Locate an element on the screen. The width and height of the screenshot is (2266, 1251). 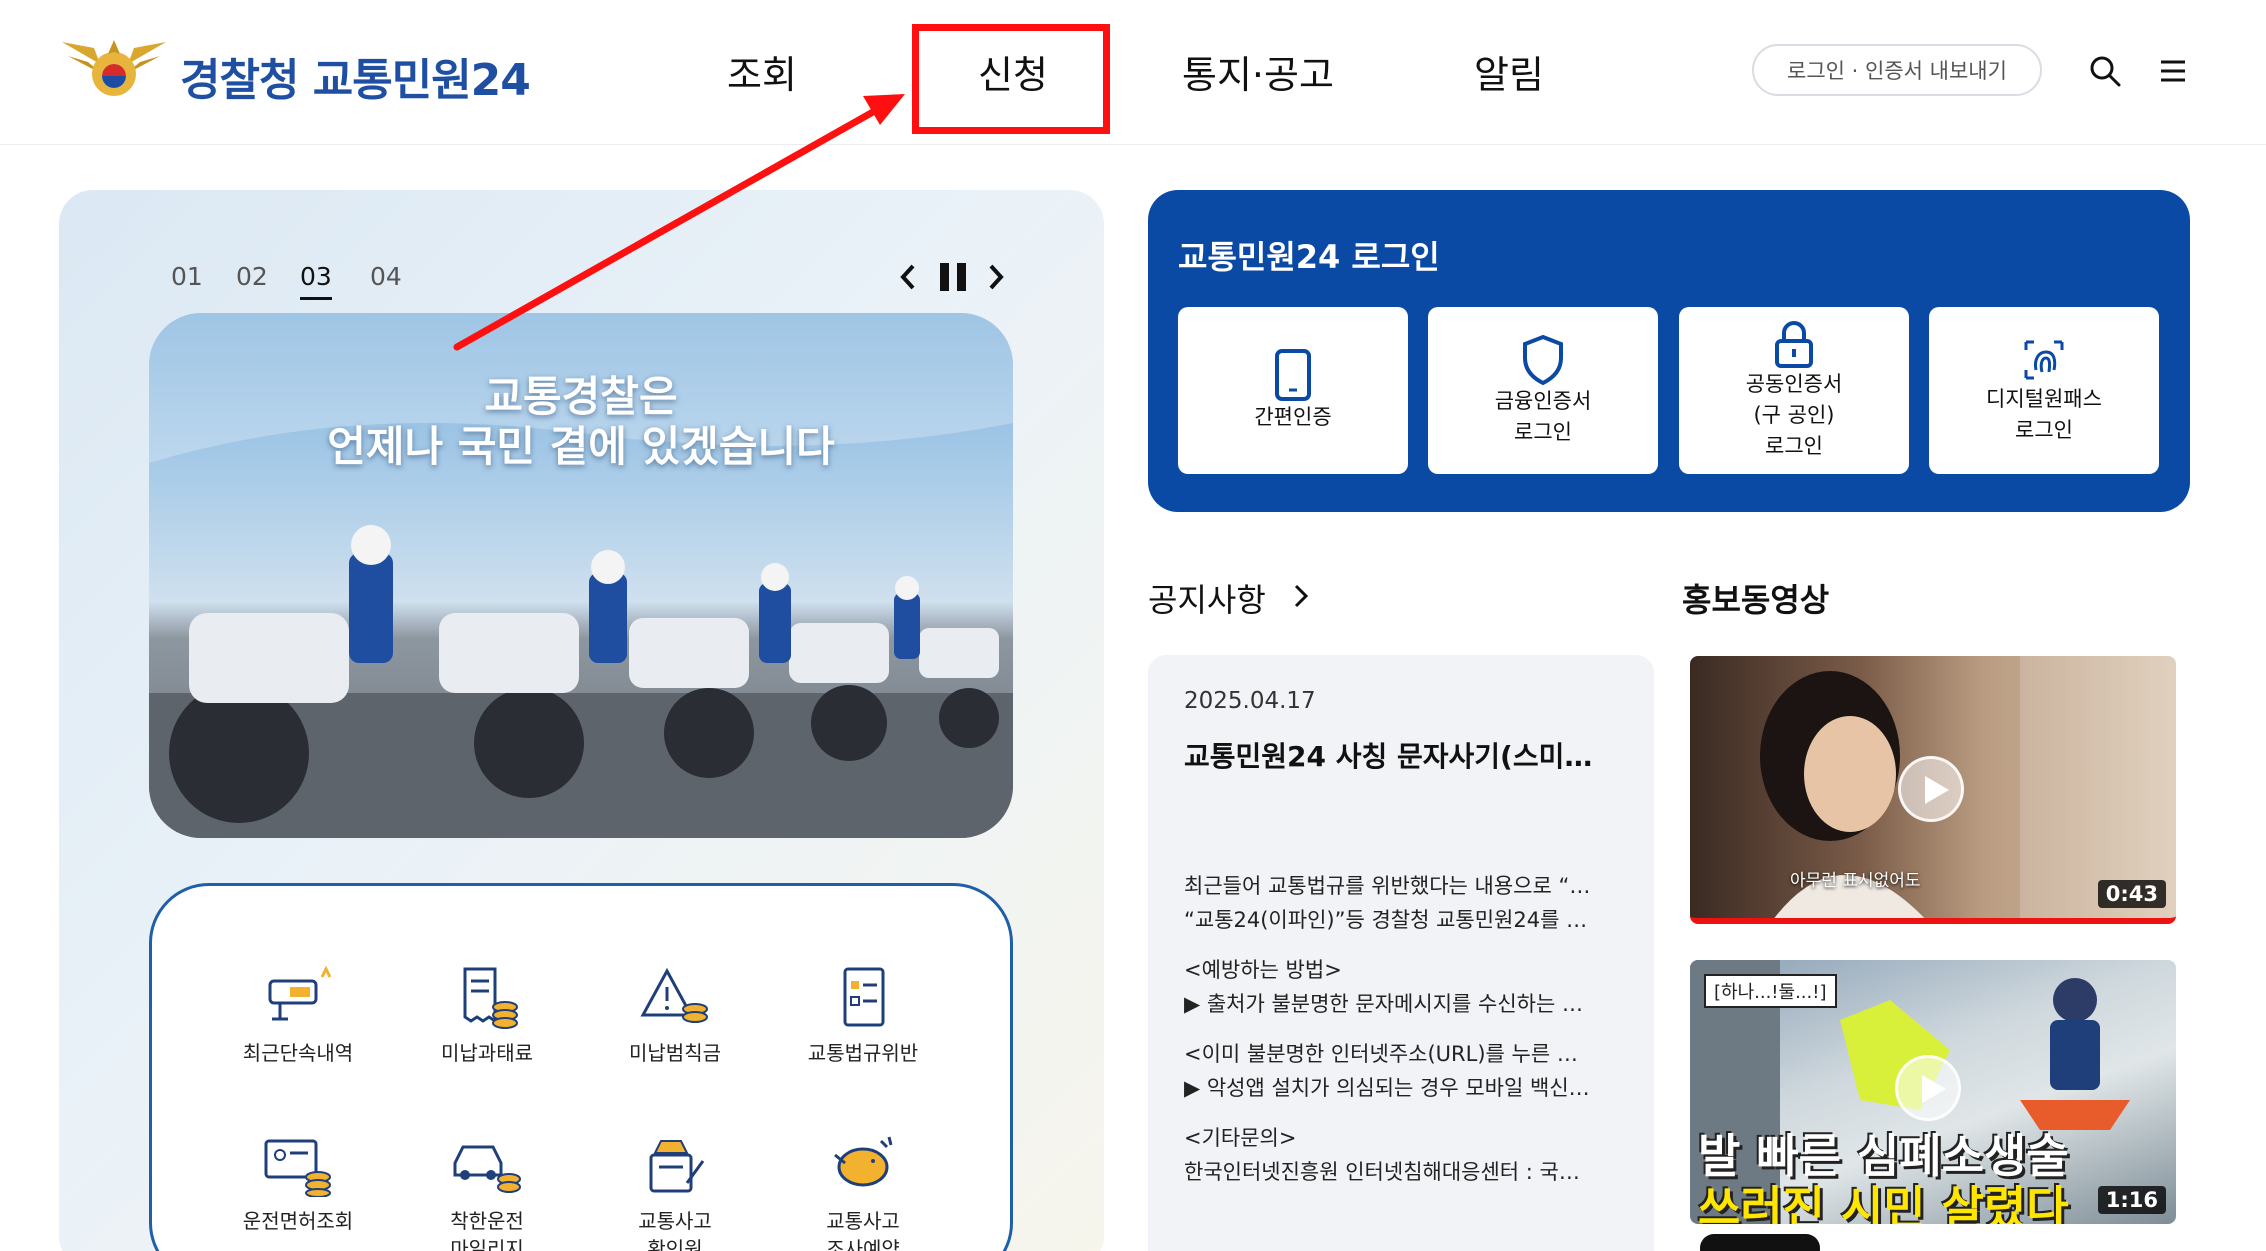
video-title-line2: 쓰러진 시민 살렸다 is located at coordinates (1883, 1202).